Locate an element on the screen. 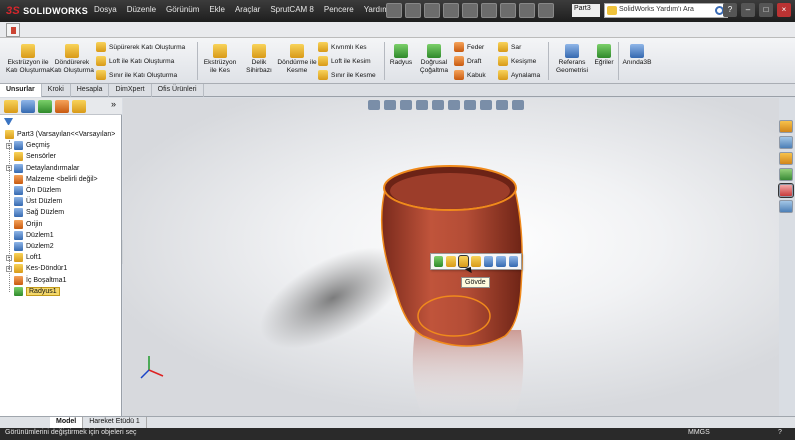 This screenshot has width=795, height=440. property-manager-tab-icon is located at coordinates (28, 106).